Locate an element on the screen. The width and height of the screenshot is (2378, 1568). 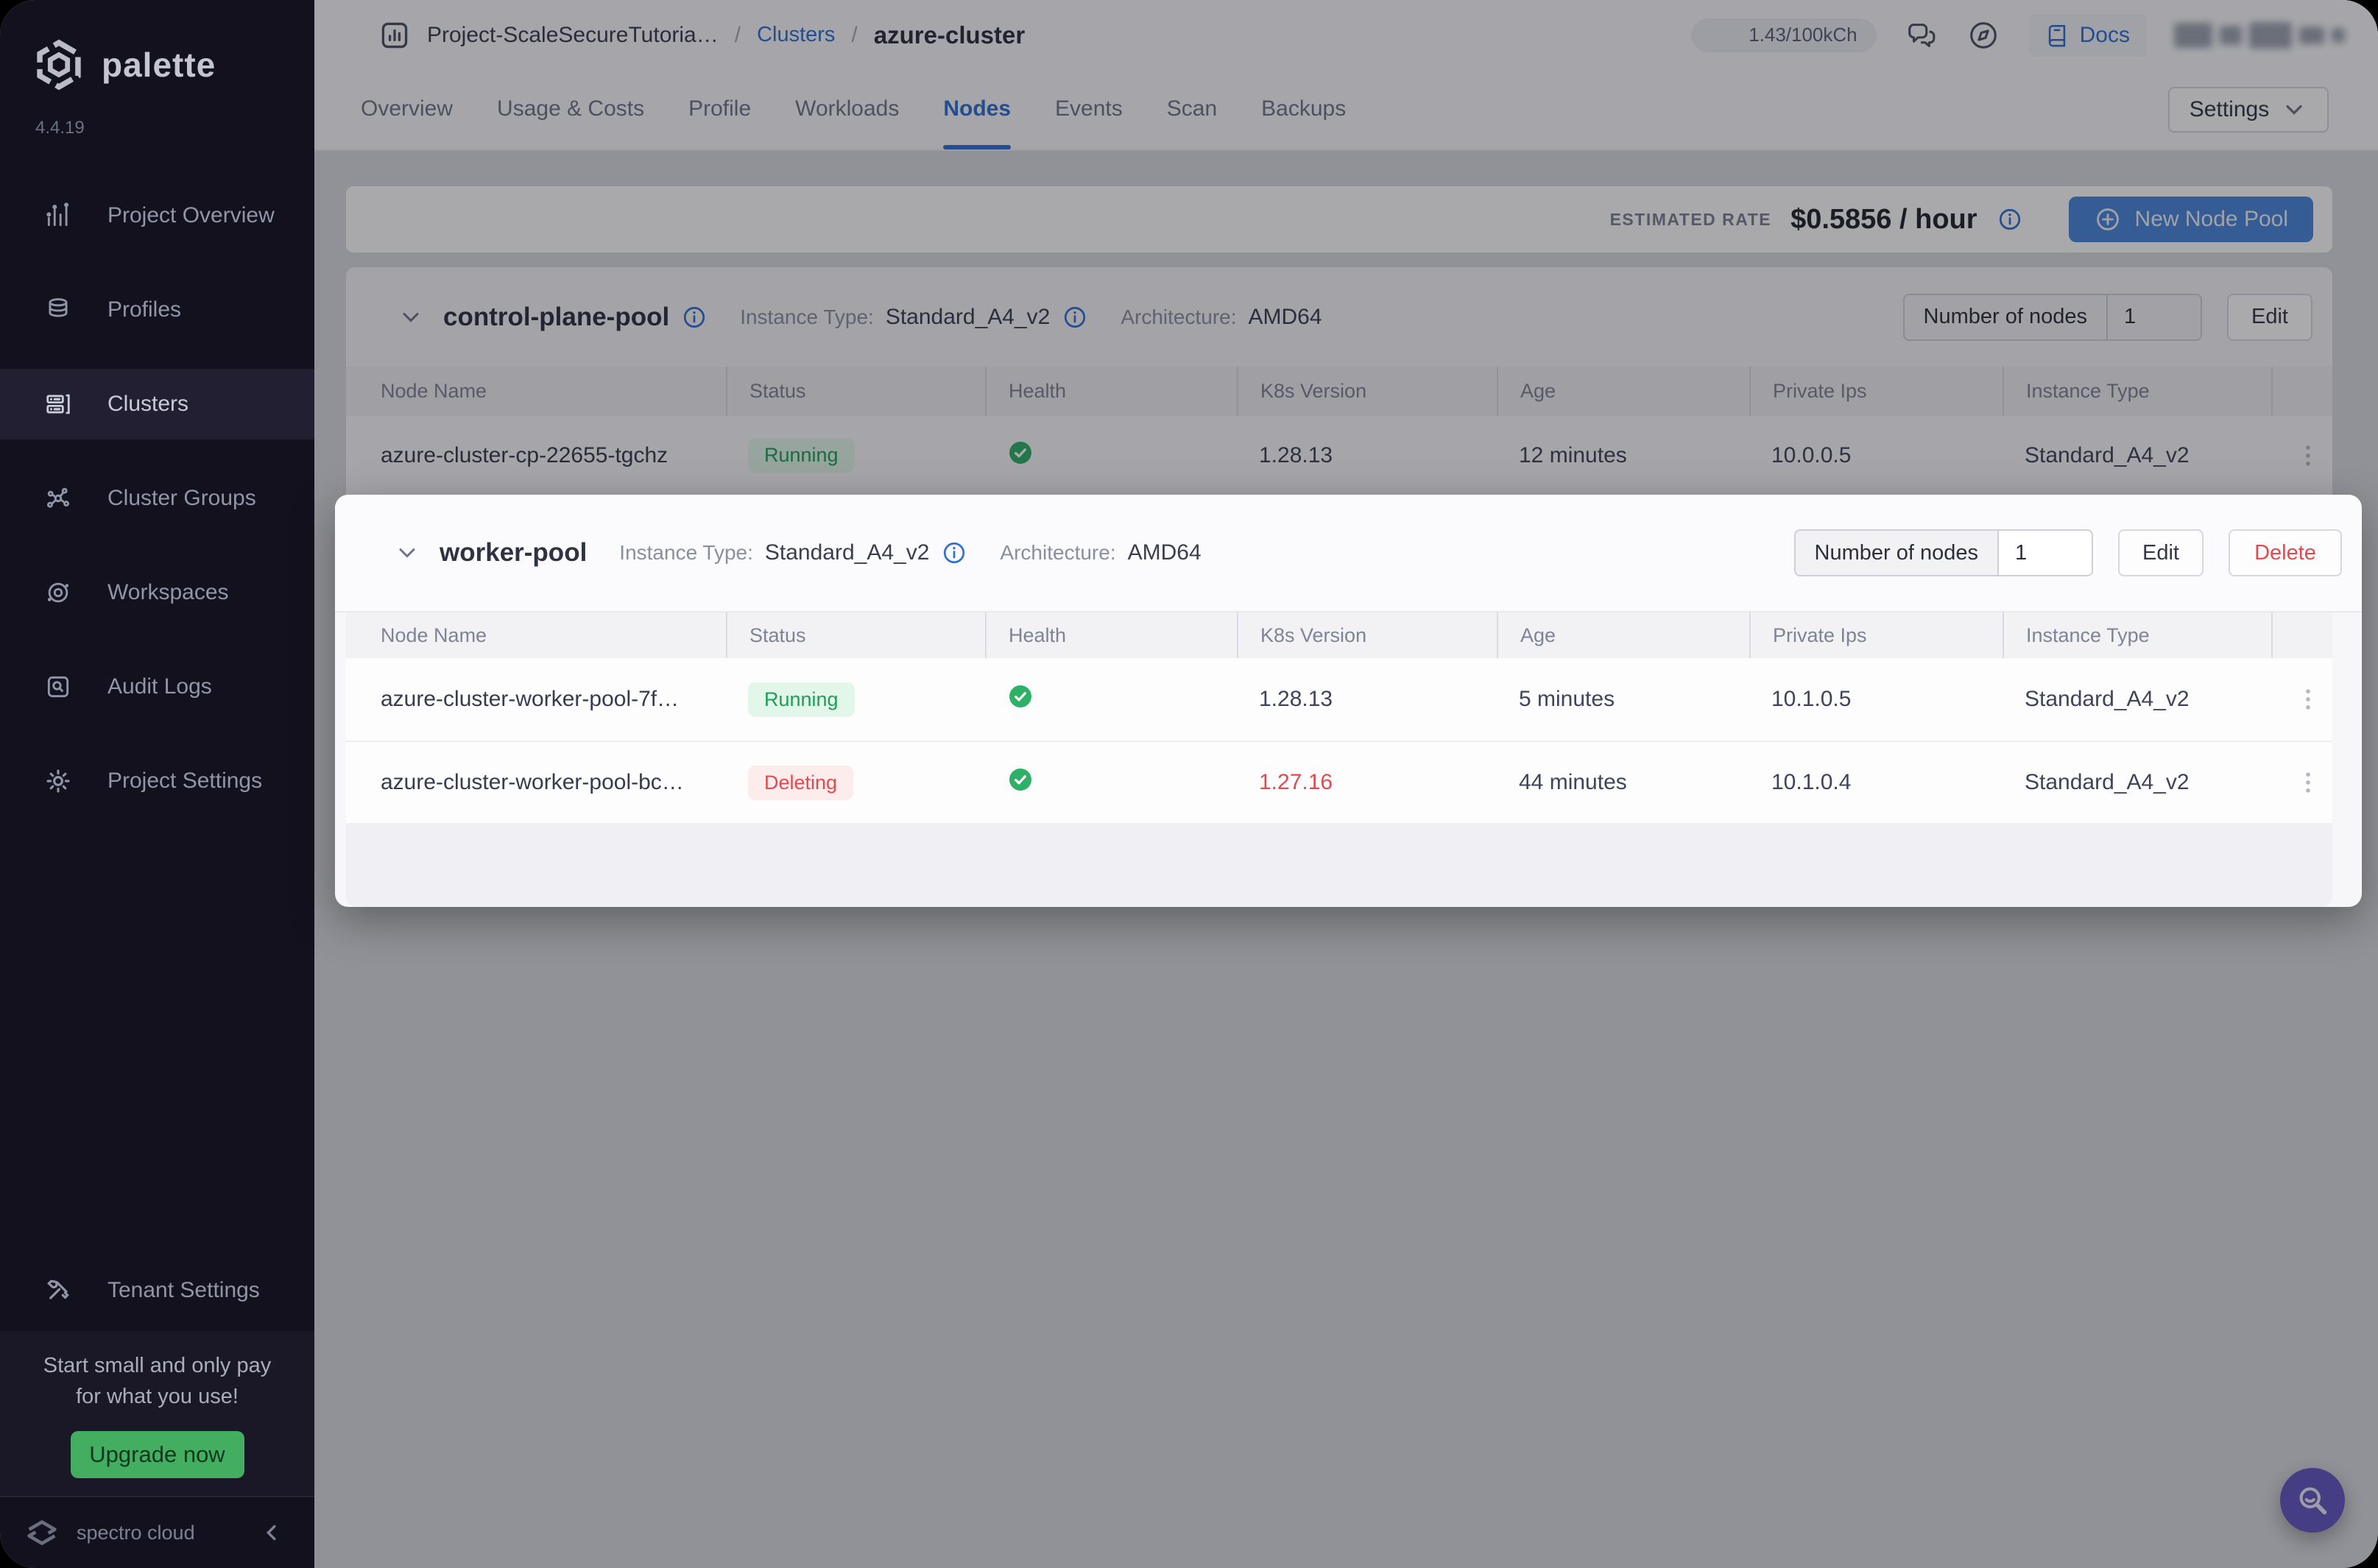
tools-icon is located at coordinates (58, 1289).